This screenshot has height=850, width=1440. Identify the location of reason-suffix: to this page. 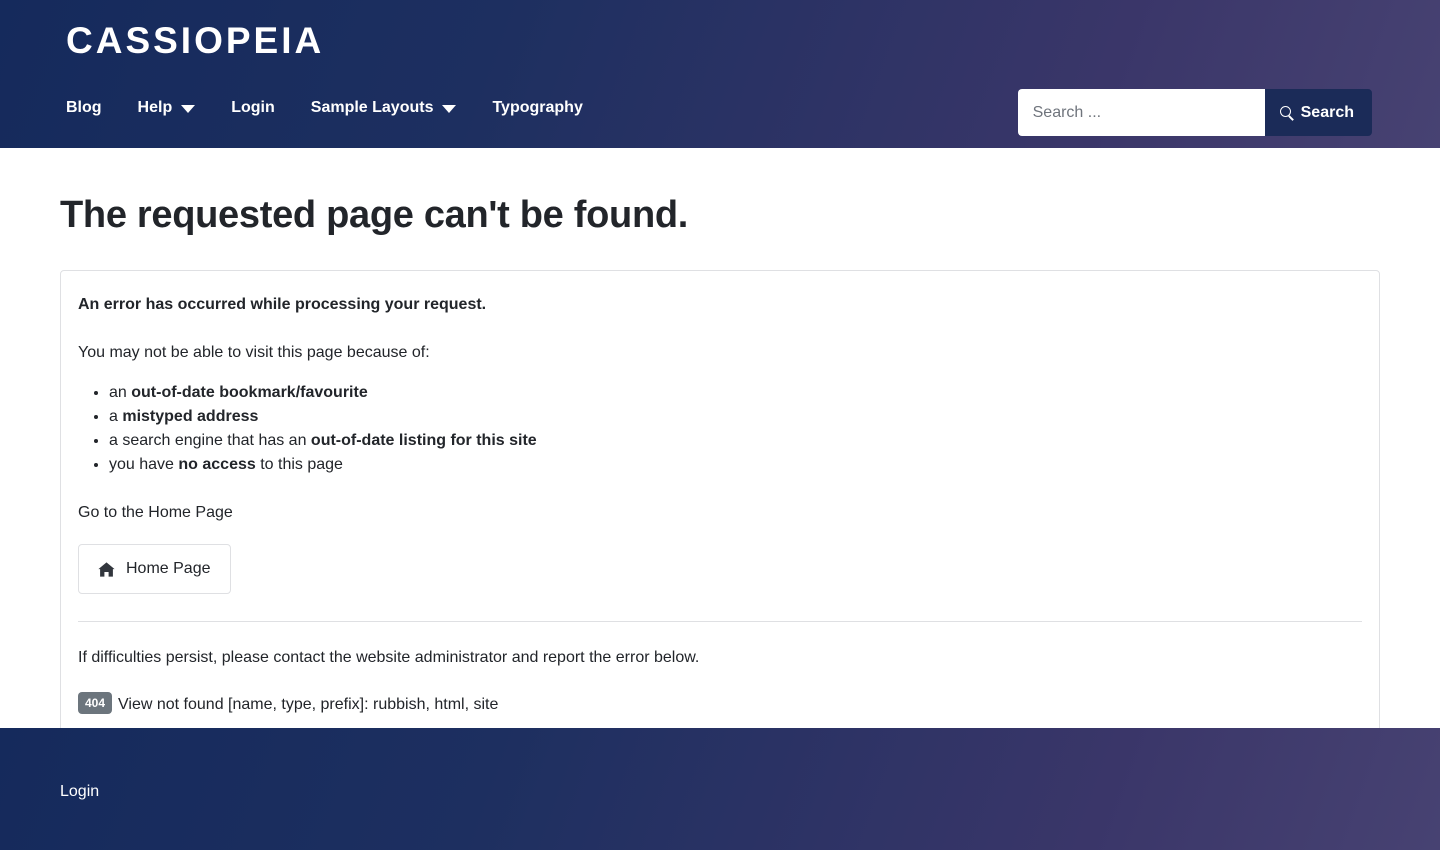
(299, 464).